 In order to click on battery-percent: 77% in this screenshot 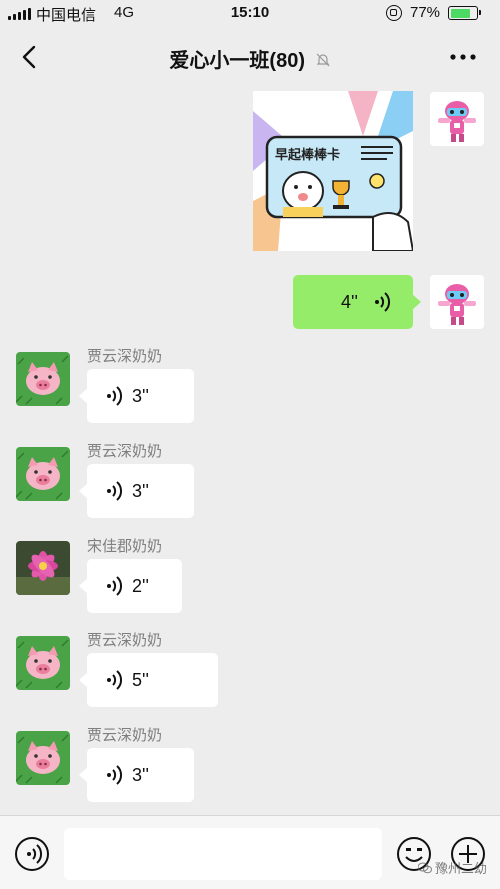, I will do `click(425, 12)`.